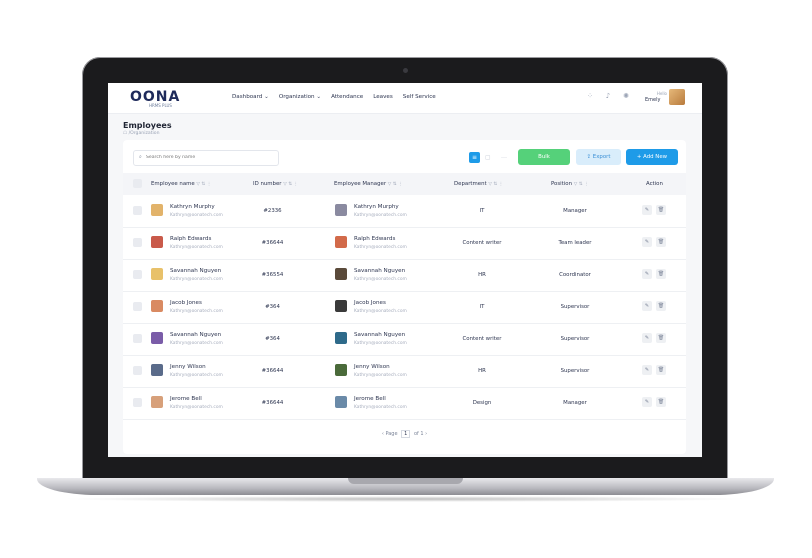 This screenshot has height=558, width=812. What do you see at coordinates (482, 339) in the screenshot?
I see `department: Content writer` at bounding box center [482, 339].